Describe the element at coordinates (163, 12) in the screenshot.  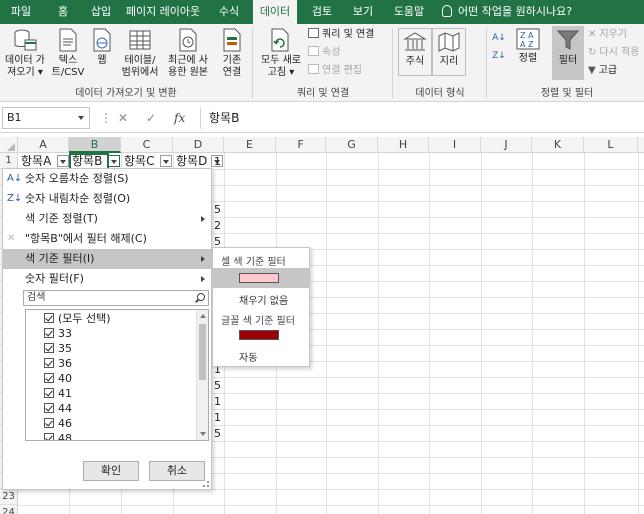
I see `tab-page-layout: 페이지 레이아웃` at that location.